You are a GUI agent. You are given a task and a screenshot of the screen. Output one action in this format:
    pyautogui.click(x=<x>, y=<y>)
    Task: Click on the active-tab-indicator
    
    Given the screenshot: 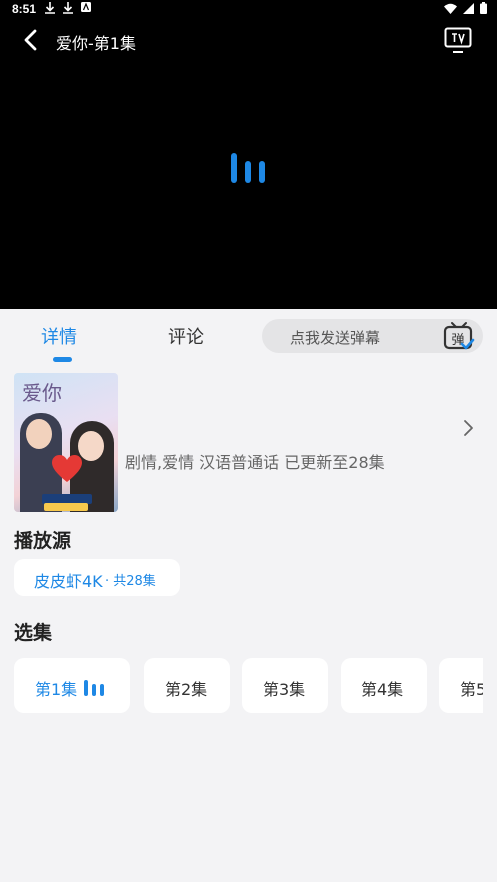 What is the action you would take?
    pyautogui.click(x=62, y=359)
    